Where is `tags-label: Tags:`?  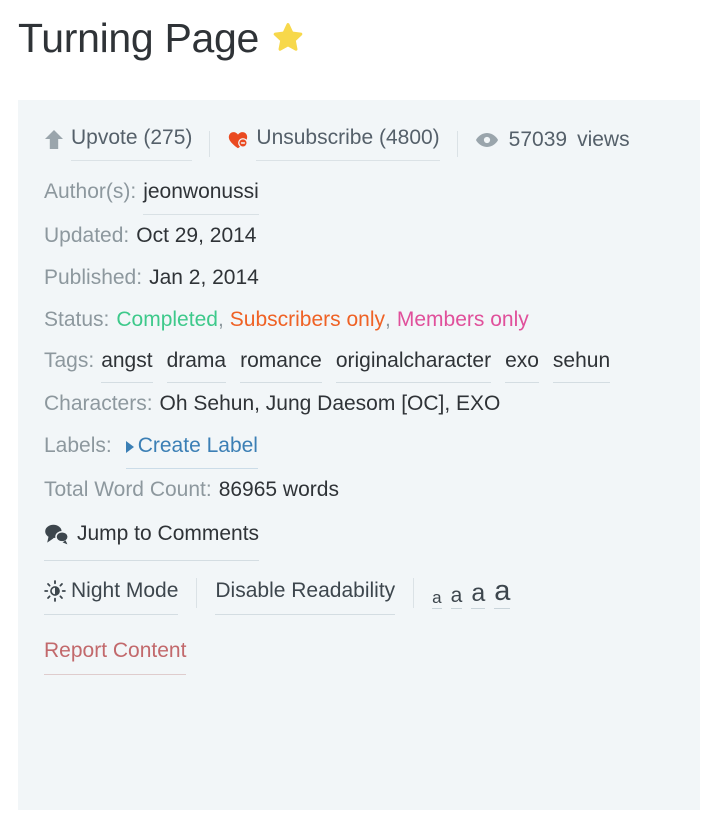
tags-label: Tags: is located at coordinates (69, 360).